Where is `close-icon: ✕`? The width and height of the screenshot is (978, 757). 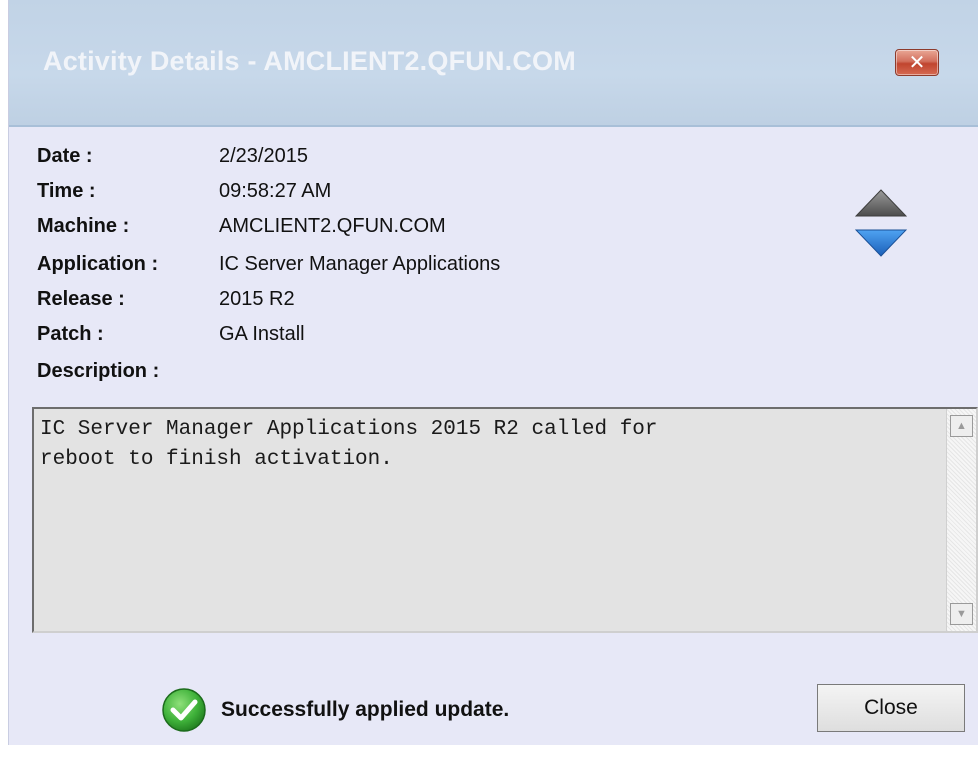 close-icon: ✕ is located at coordinates (917, 62).